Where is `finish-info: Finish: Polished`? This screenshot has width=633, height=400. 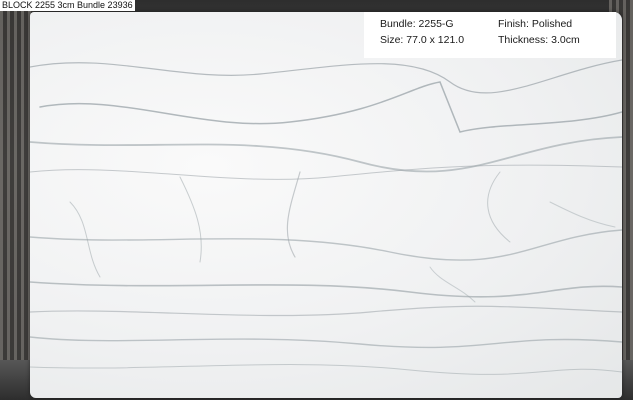
finish-info: Finish: Polished is located at coordinates (535, 24).